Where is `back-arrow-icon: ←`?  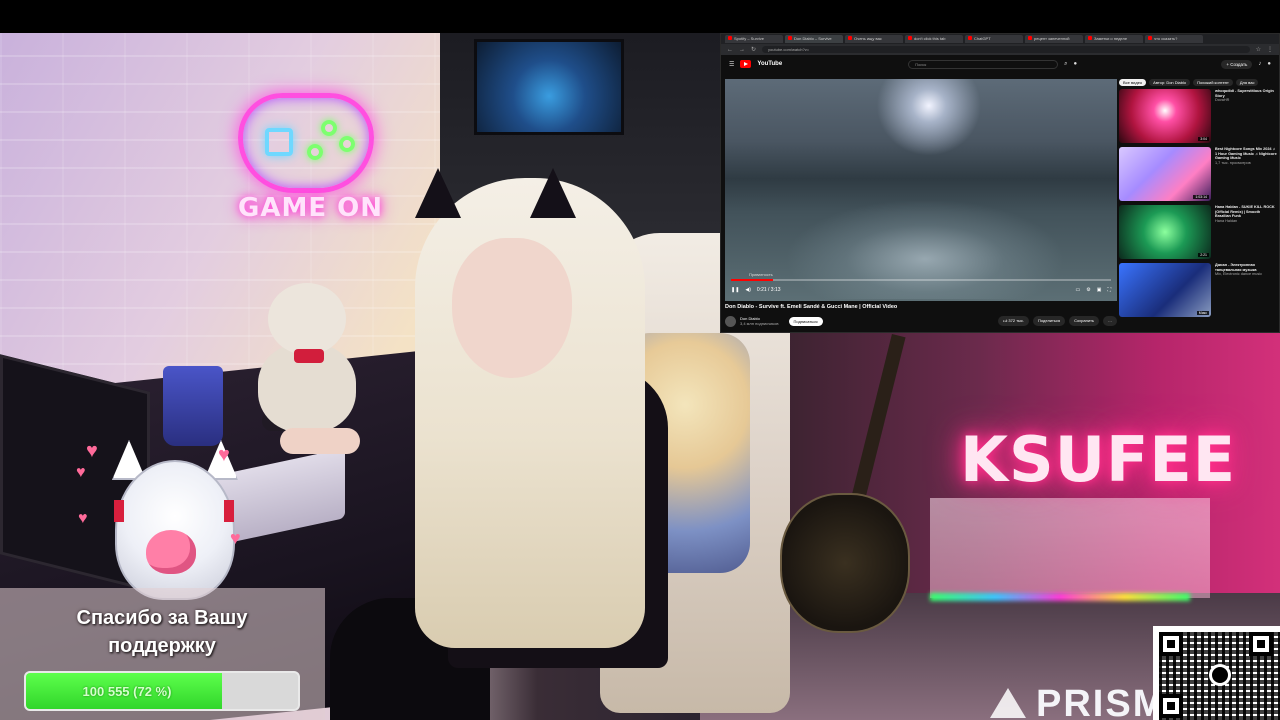 back-arrow-icon: ← is located at coordinates (730, 50).